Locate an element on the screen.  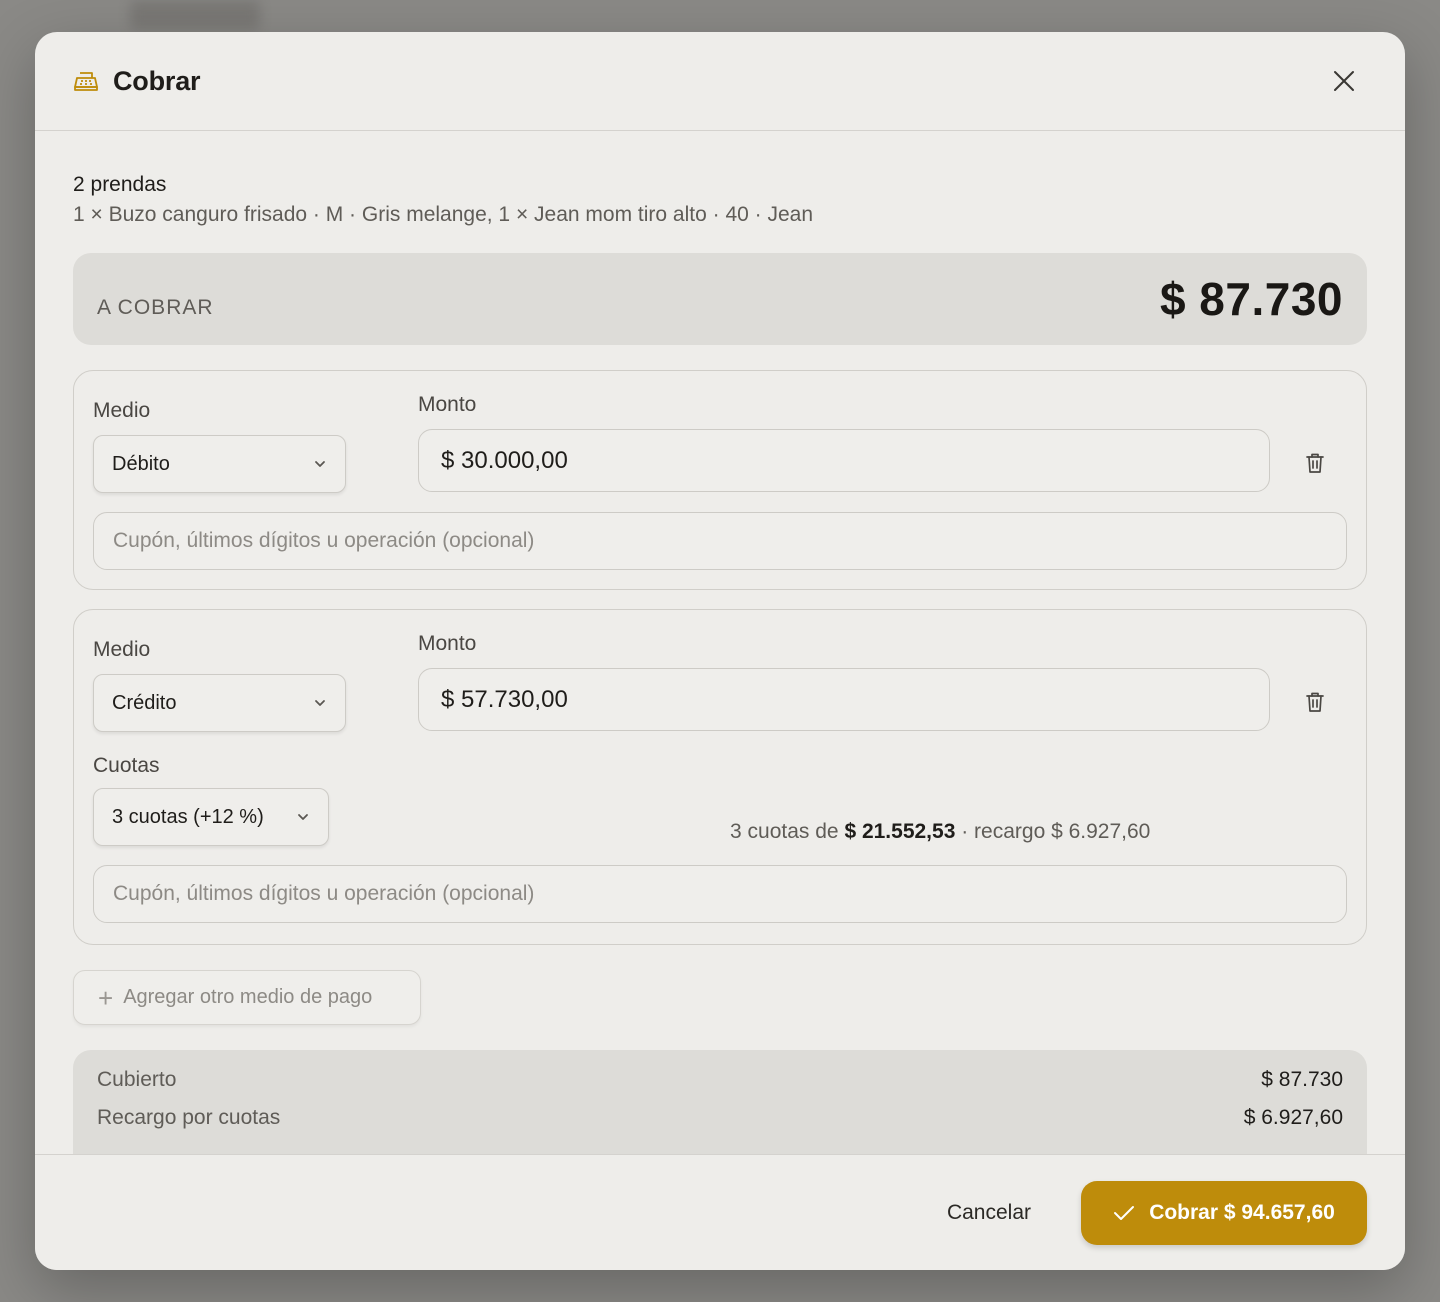
installments-select-value: 3 cuotas (+12 %) is located at coordinates (188, 816).